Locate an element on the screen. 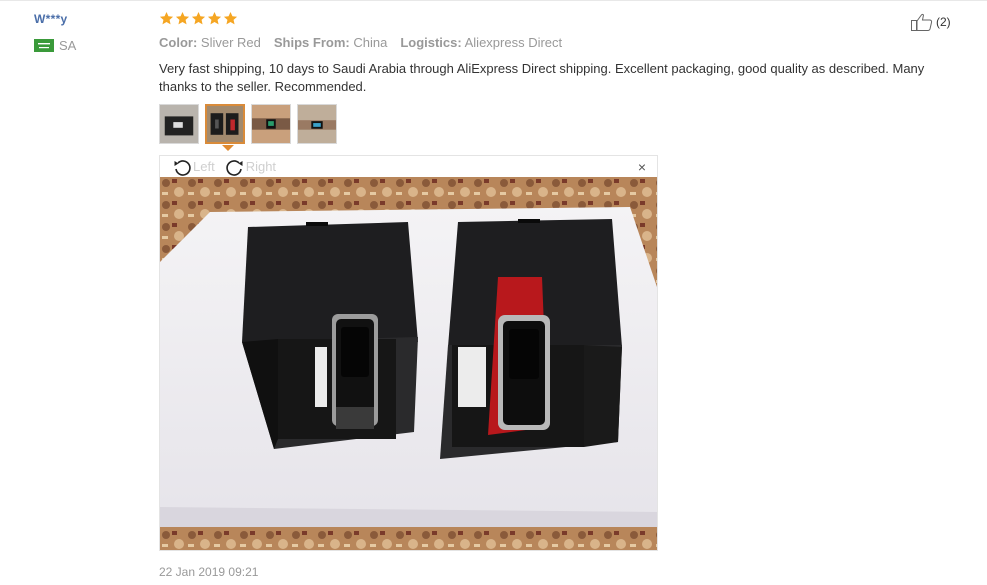  photo-thumbnail-selected is located at coordinates (225, 124).